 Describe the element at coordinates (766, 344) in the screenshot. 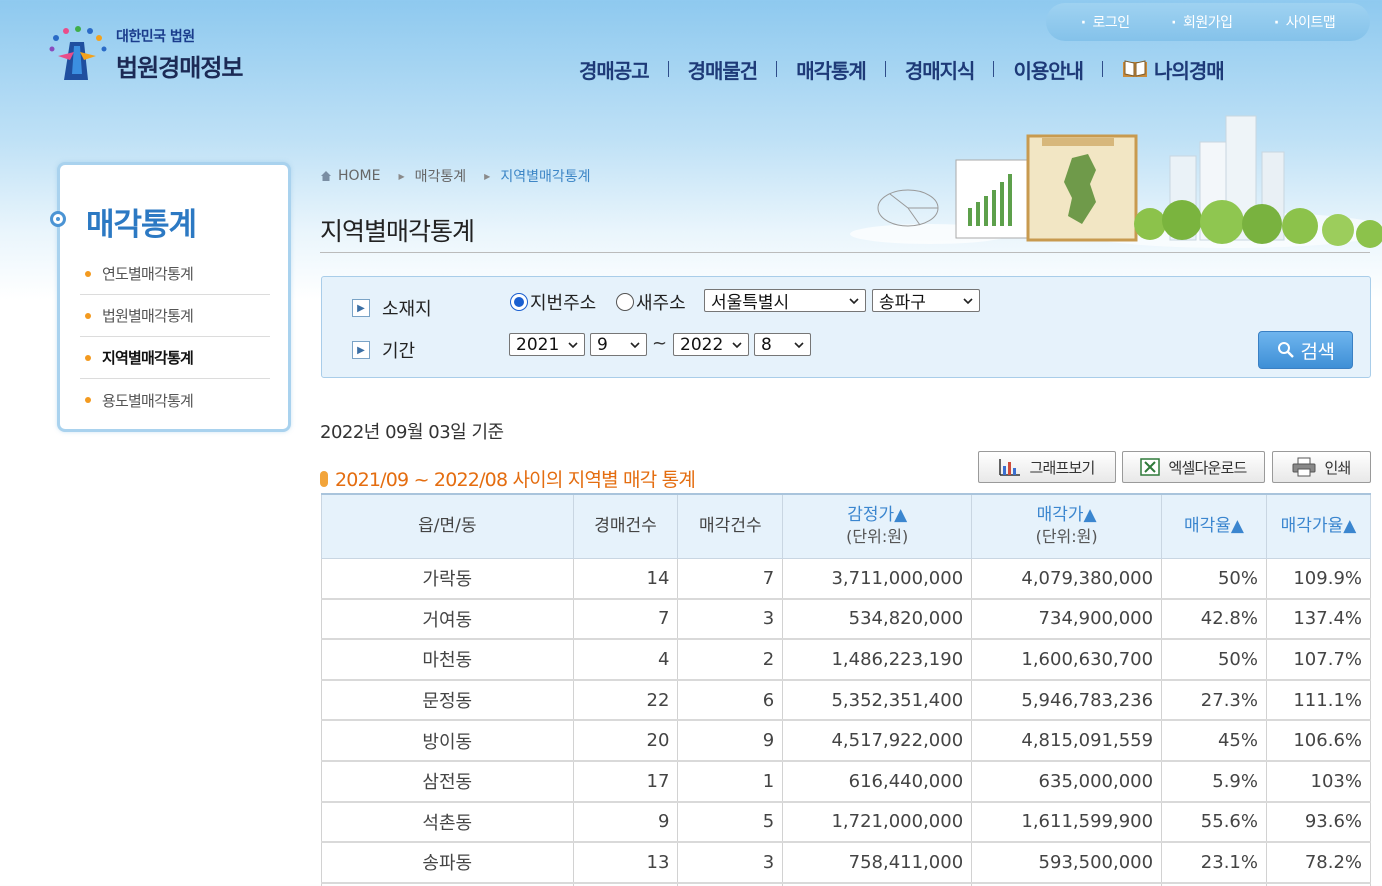

I see `end-month-value: 8` at that location.